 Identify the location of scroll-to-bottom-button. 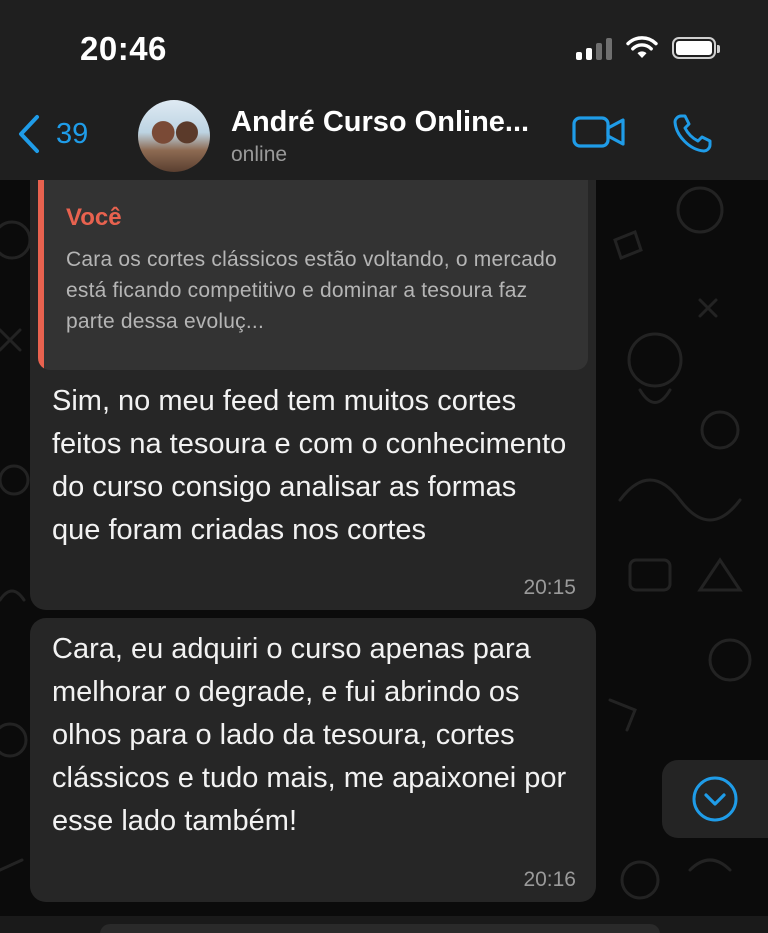
(715, 799).